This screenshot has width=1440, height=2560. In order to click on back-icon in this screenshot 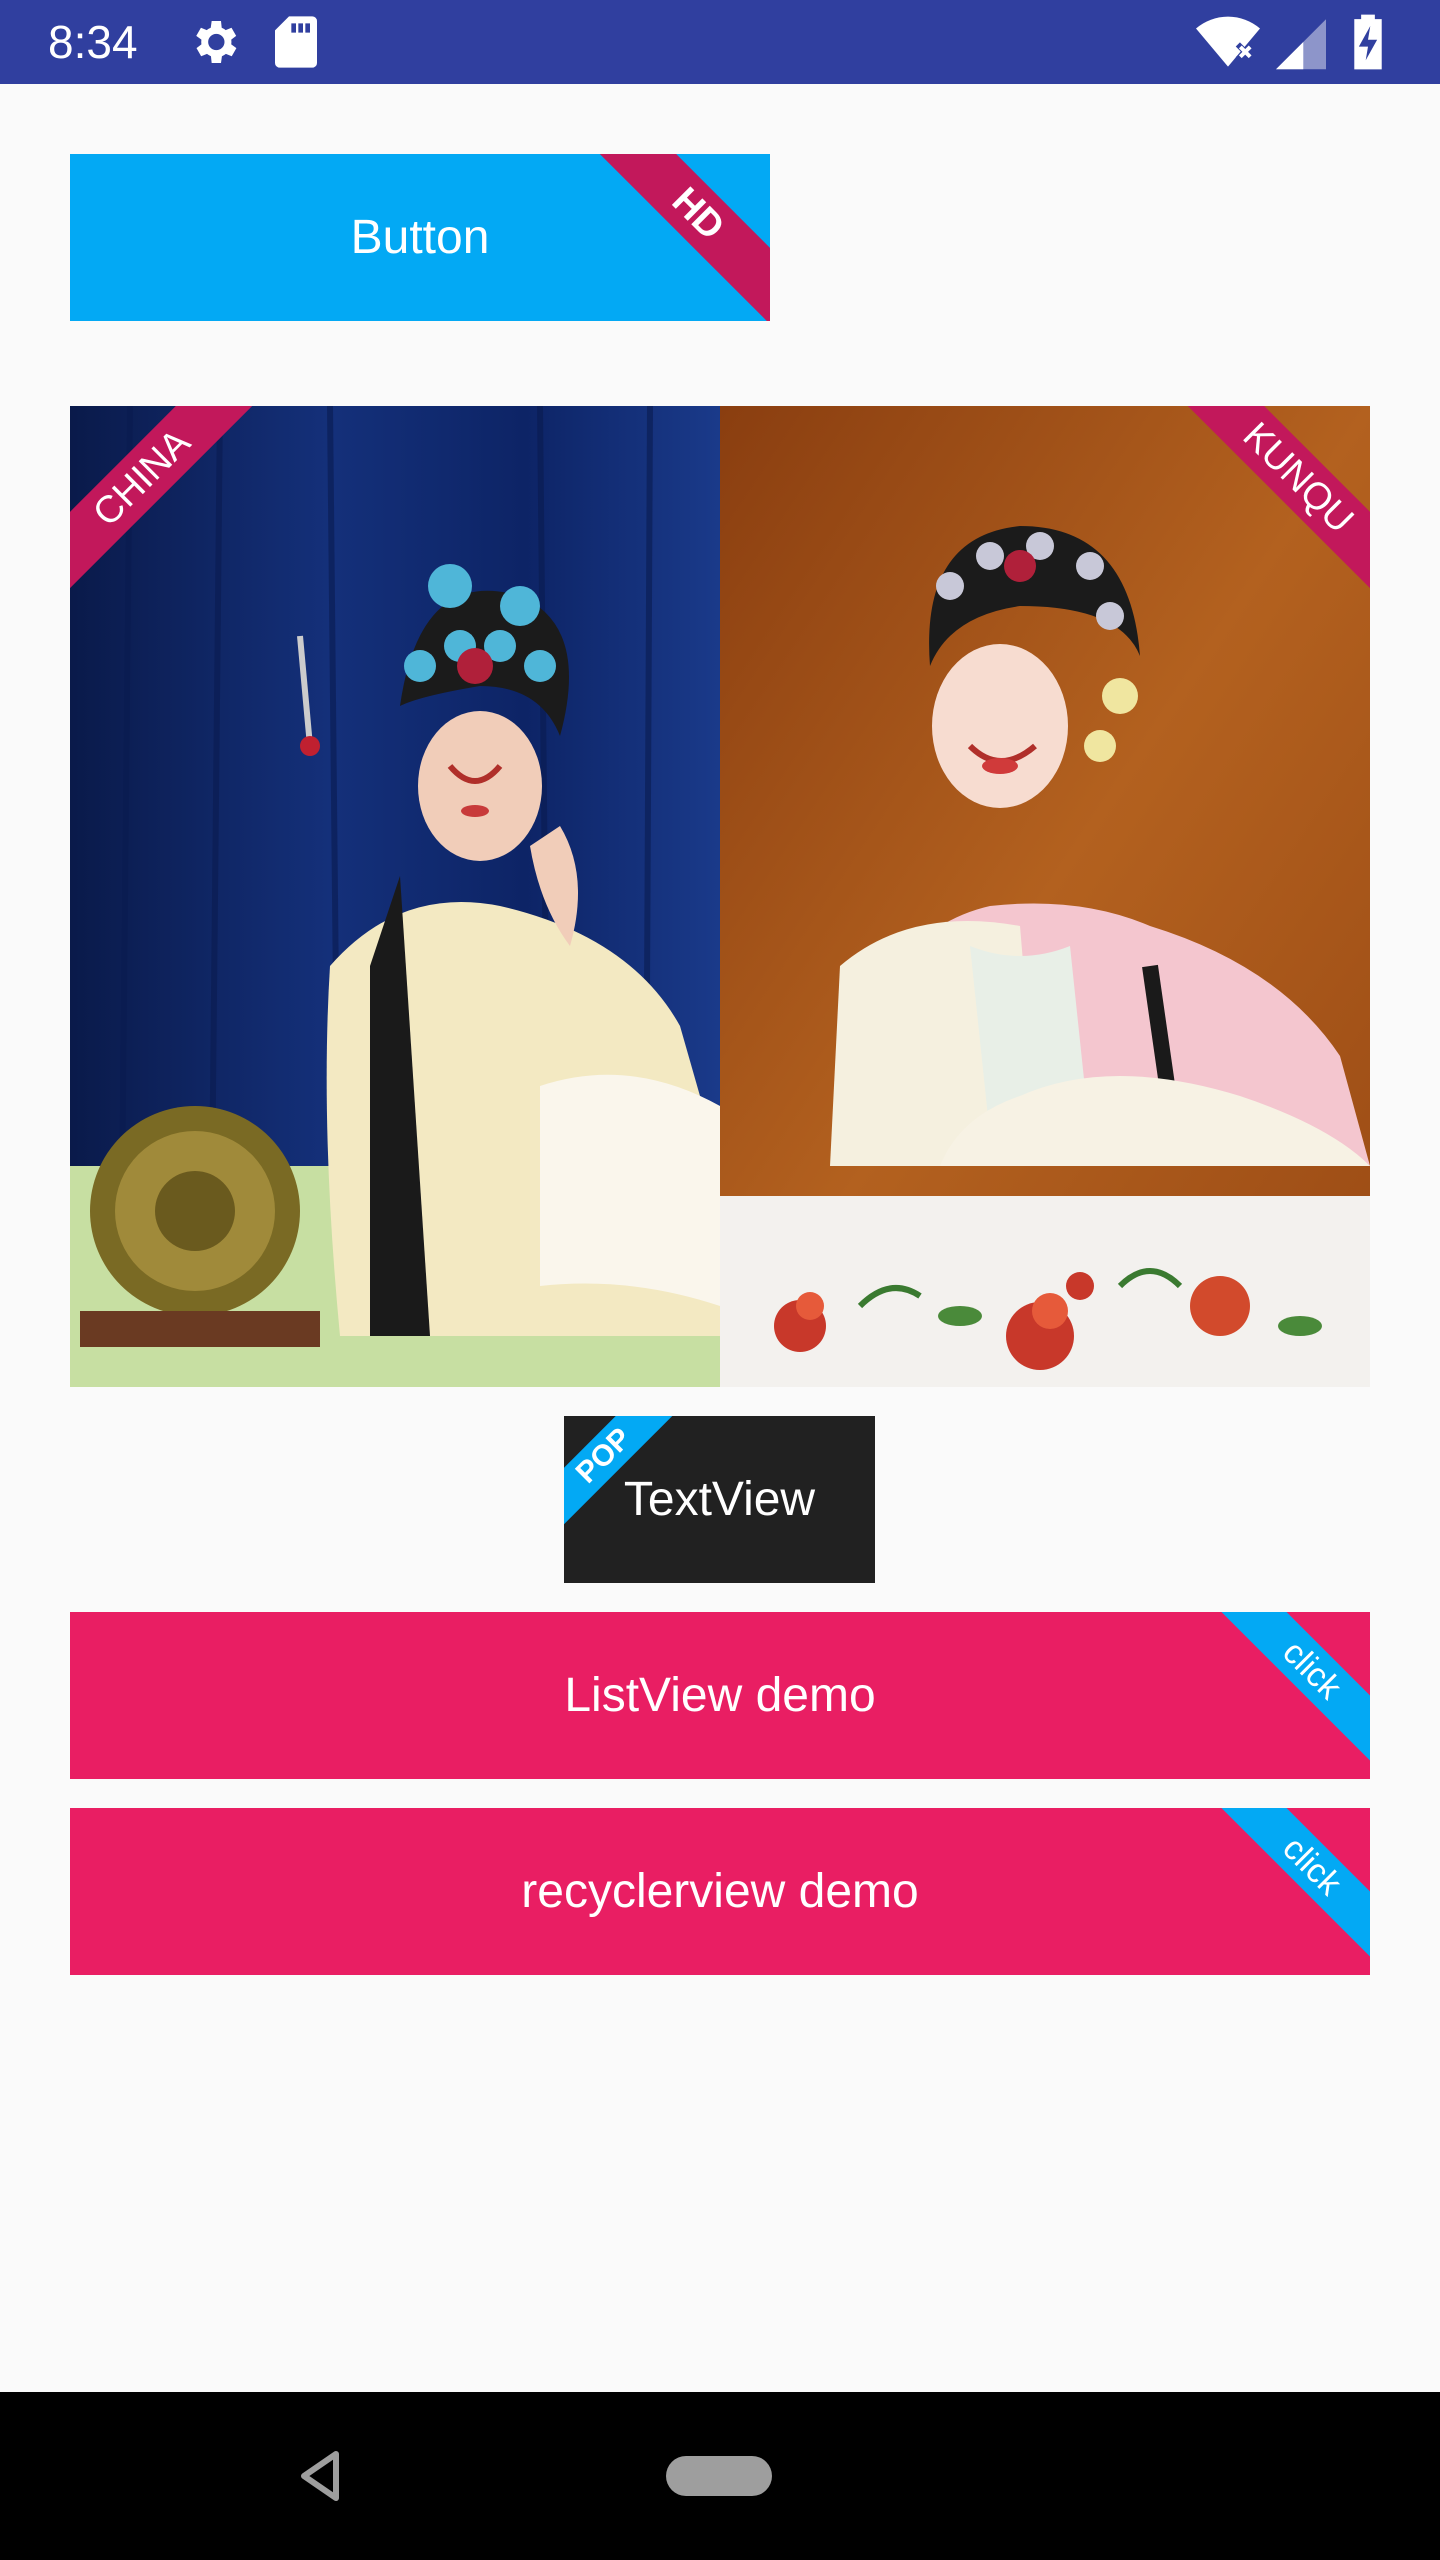, I will do `click(320, 2476)`.